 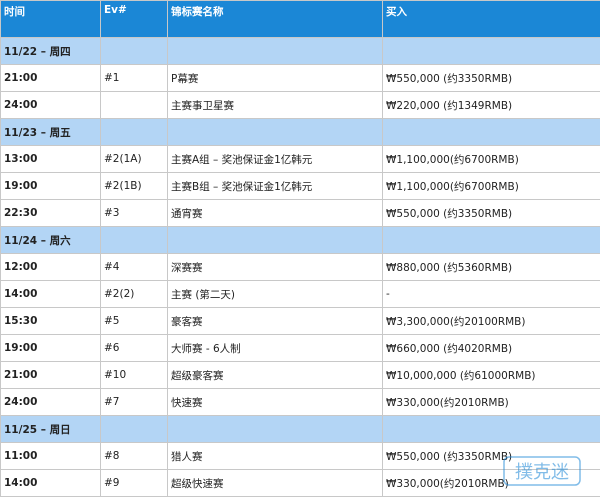 I want to click on date-cell: 11/22 – 周四, so click(x=51, y=51).